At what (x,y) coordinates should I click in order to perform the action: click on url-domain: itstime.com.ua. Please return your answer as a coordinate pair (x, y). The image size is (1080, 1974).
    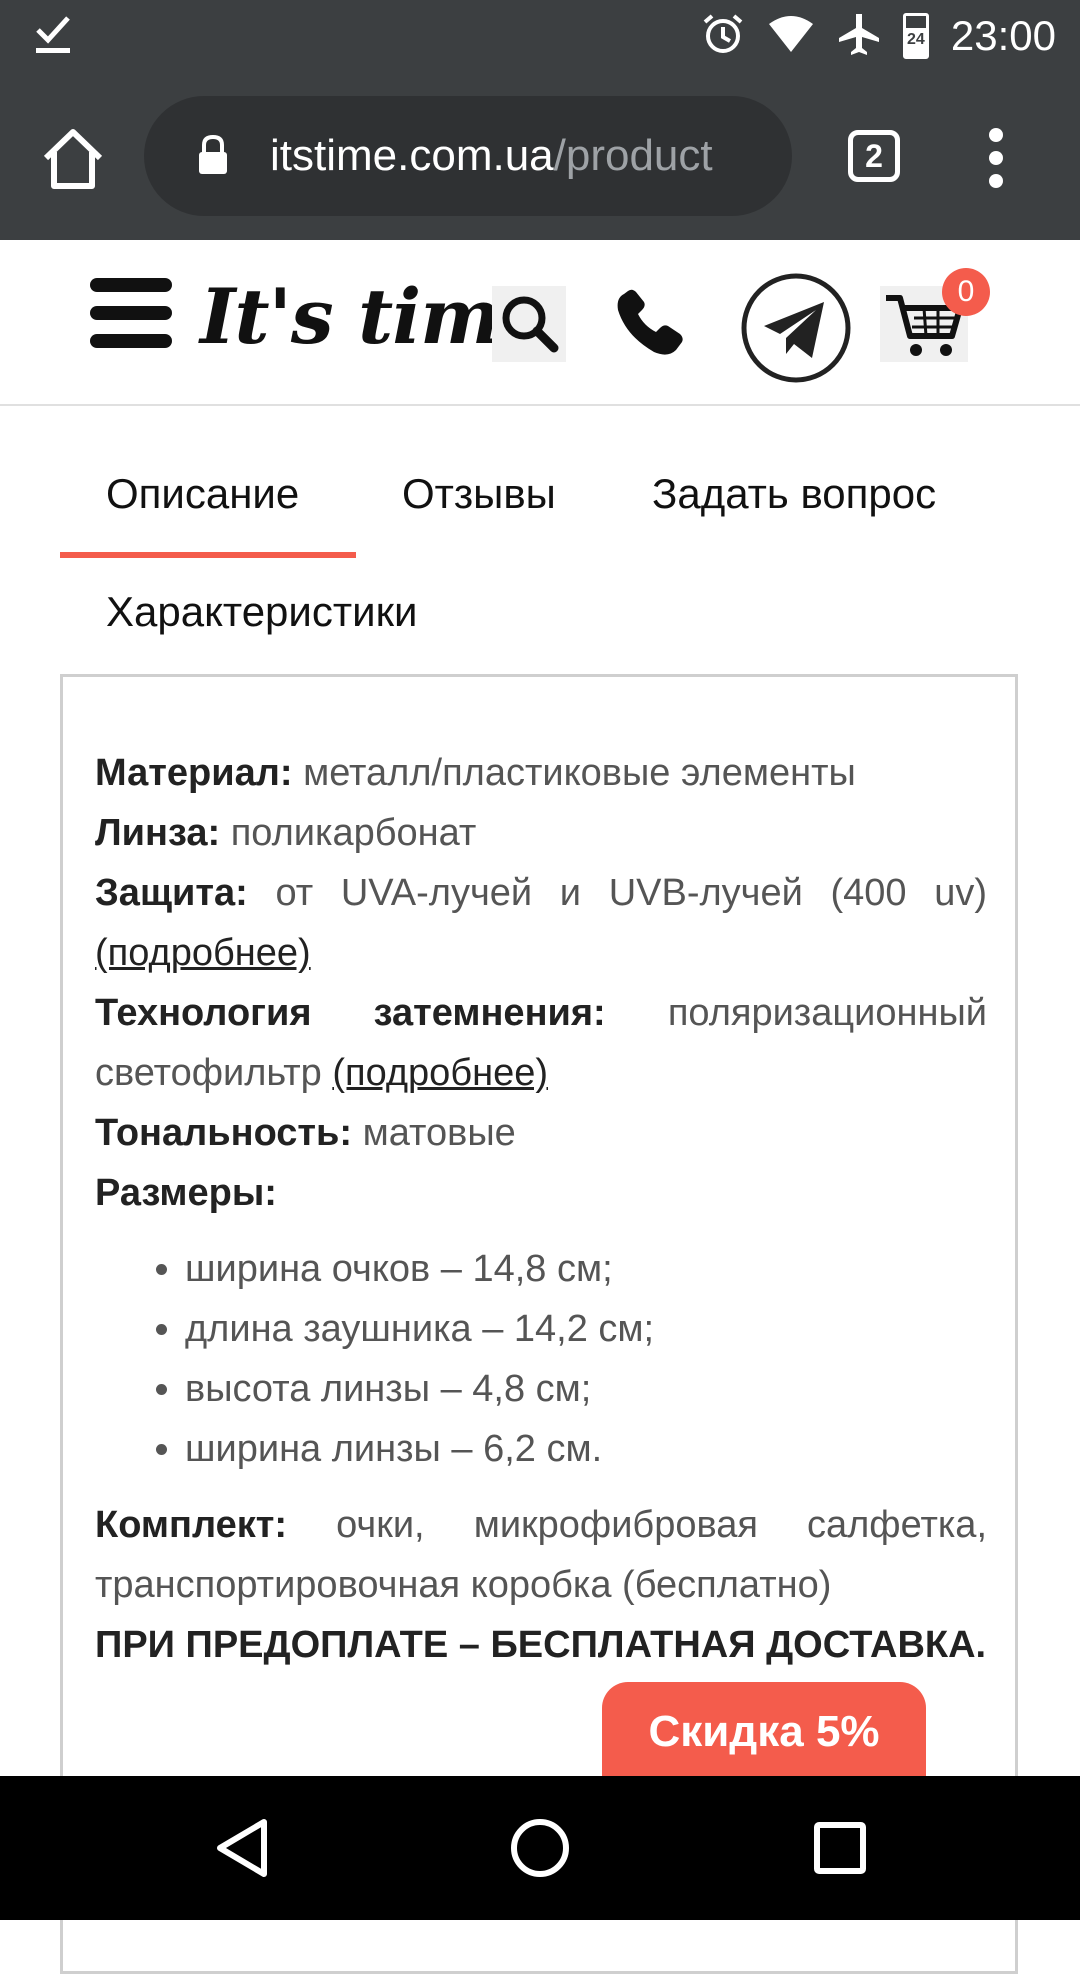
    Looking at the image, I should click on (412, 155).